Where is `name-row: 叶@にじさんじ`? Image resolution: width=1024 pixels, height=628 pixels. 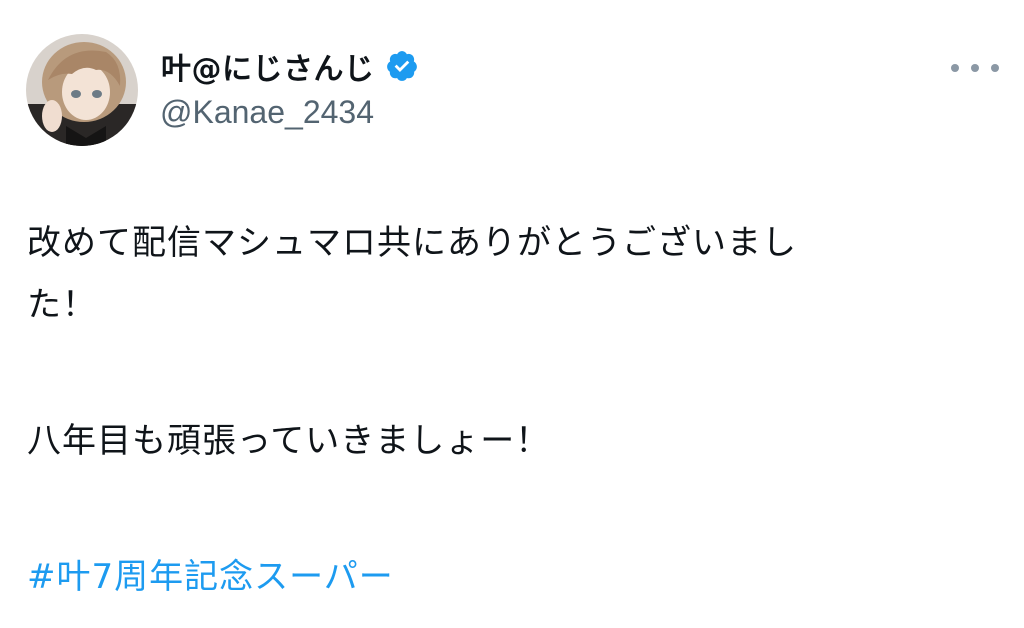
name-row: 叶@にじさんじ is located at coordinates (290, 66).